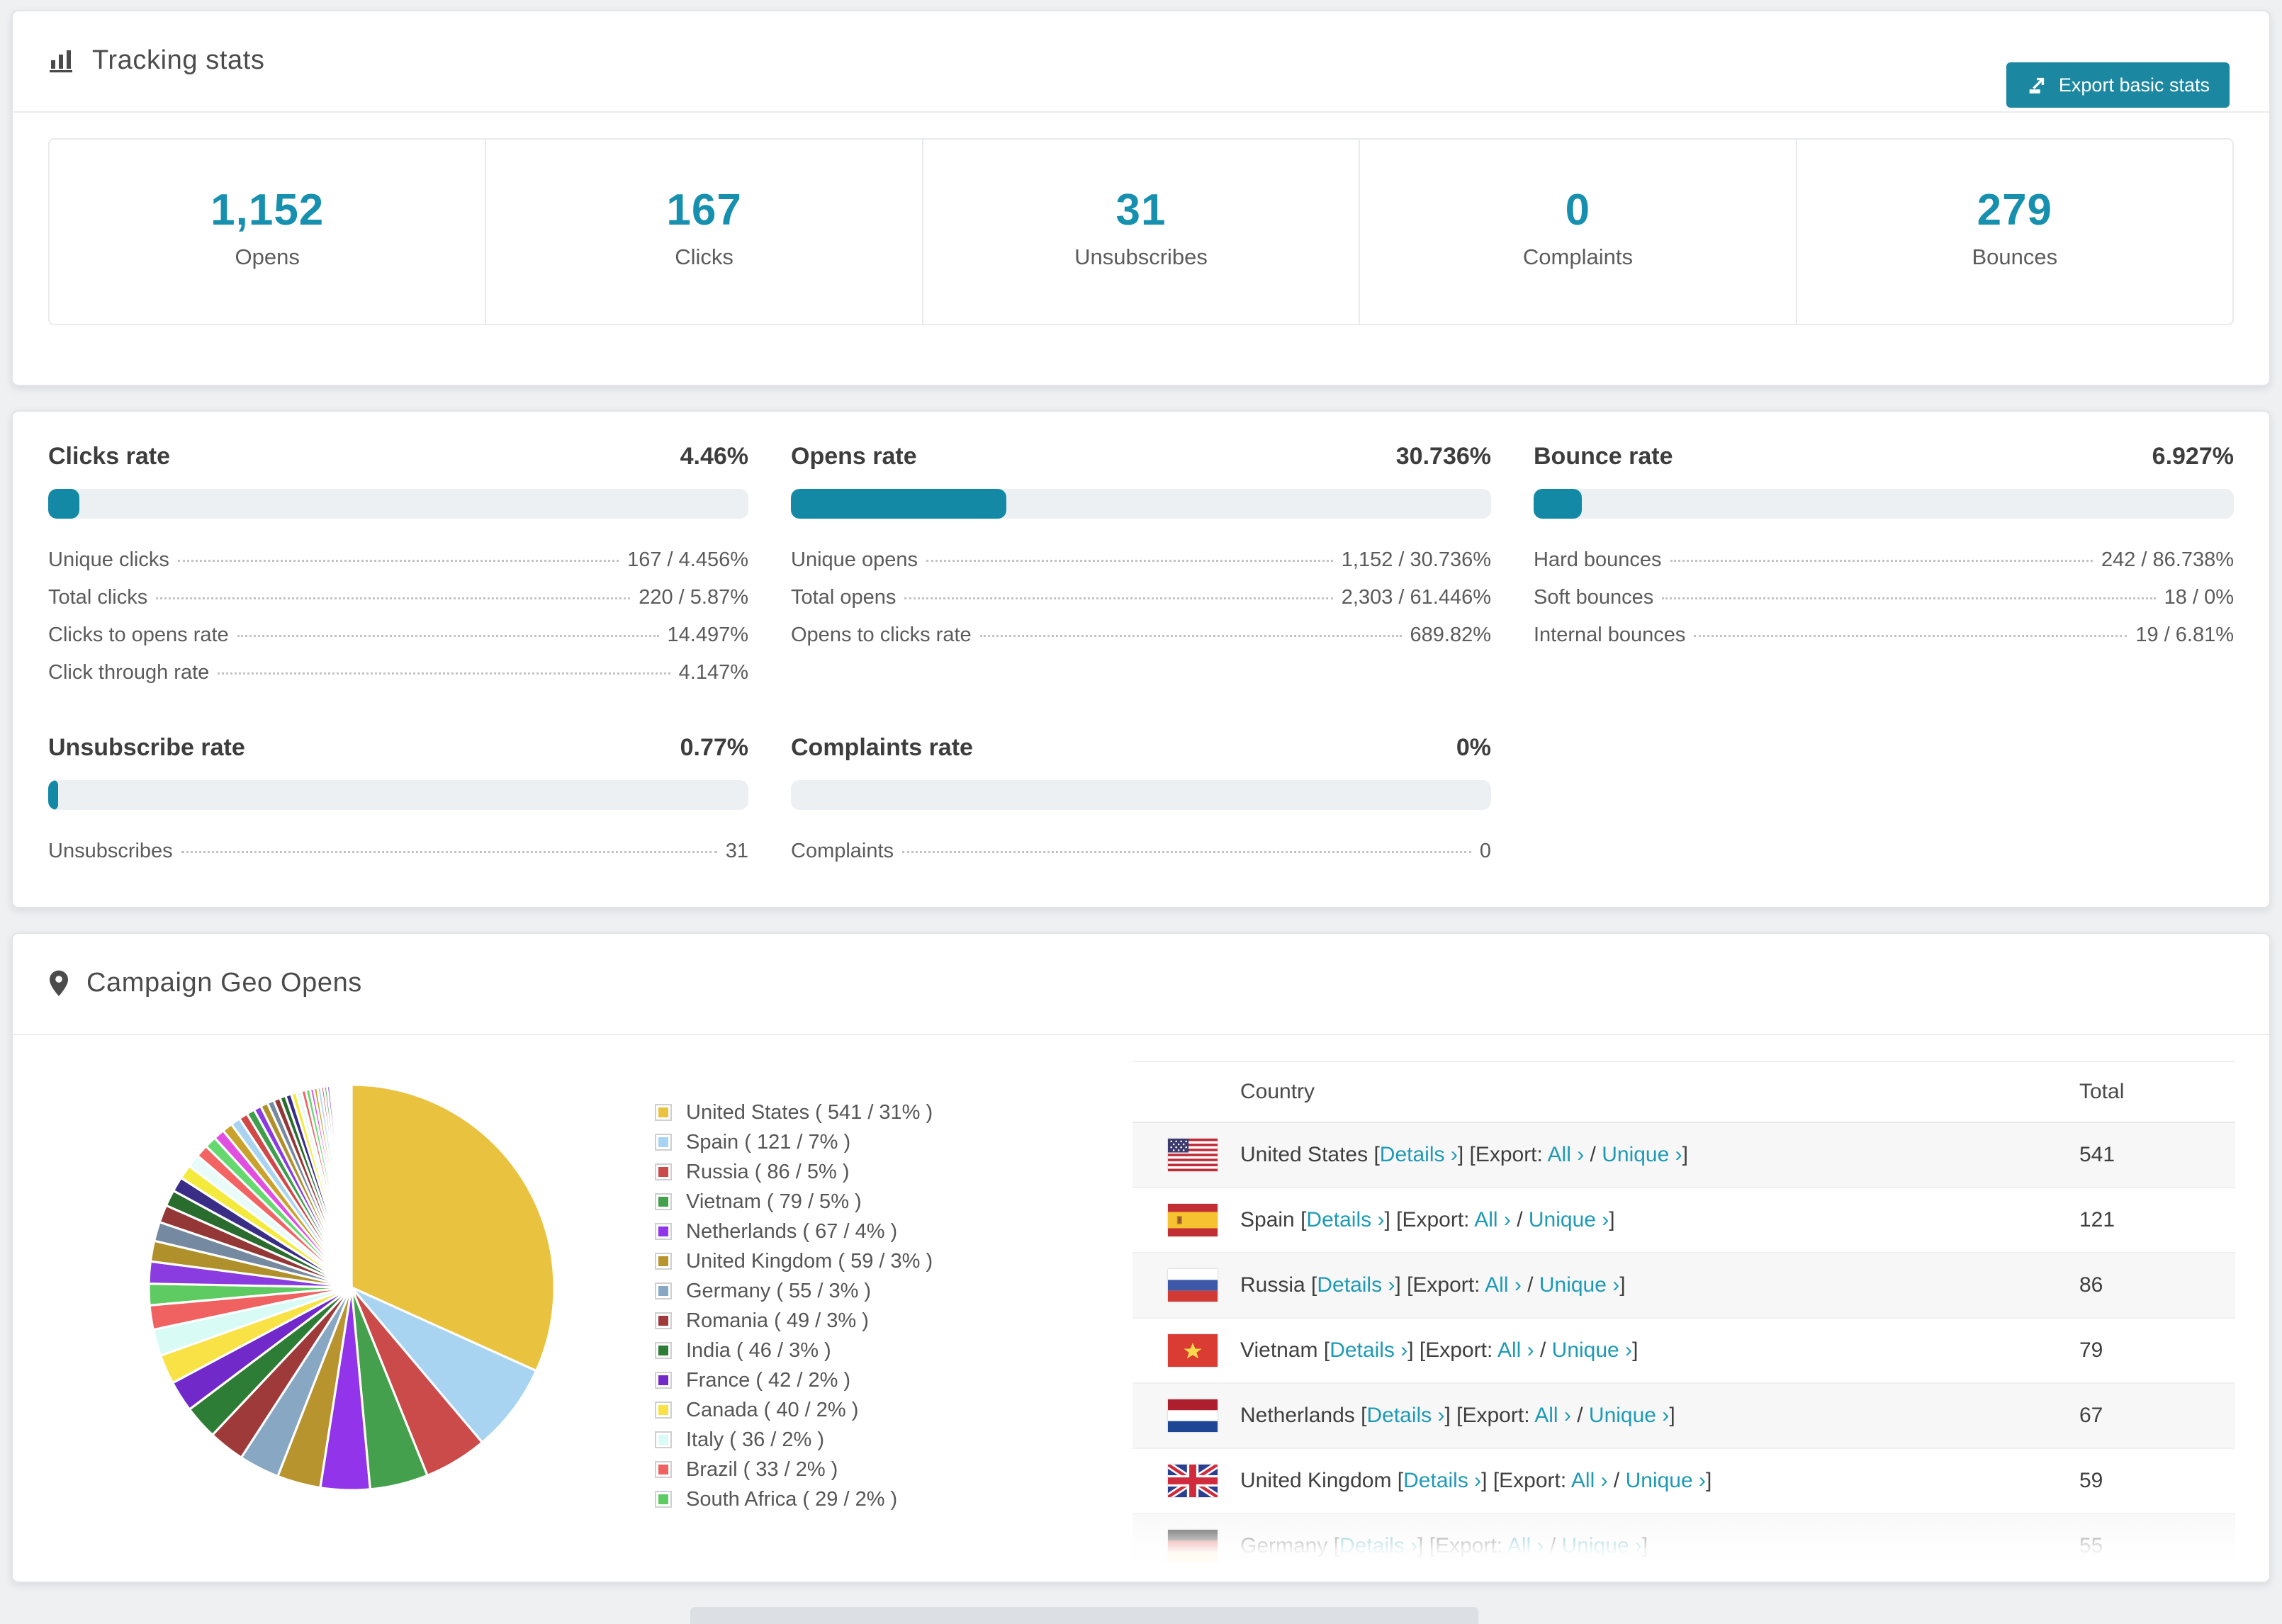 This screenshot has width=2282, height=1624. What do you see at coordinates (708, 635) in the screenshot?
I see `rate-row-value: 14.497%` at bounding box center [708, 635].